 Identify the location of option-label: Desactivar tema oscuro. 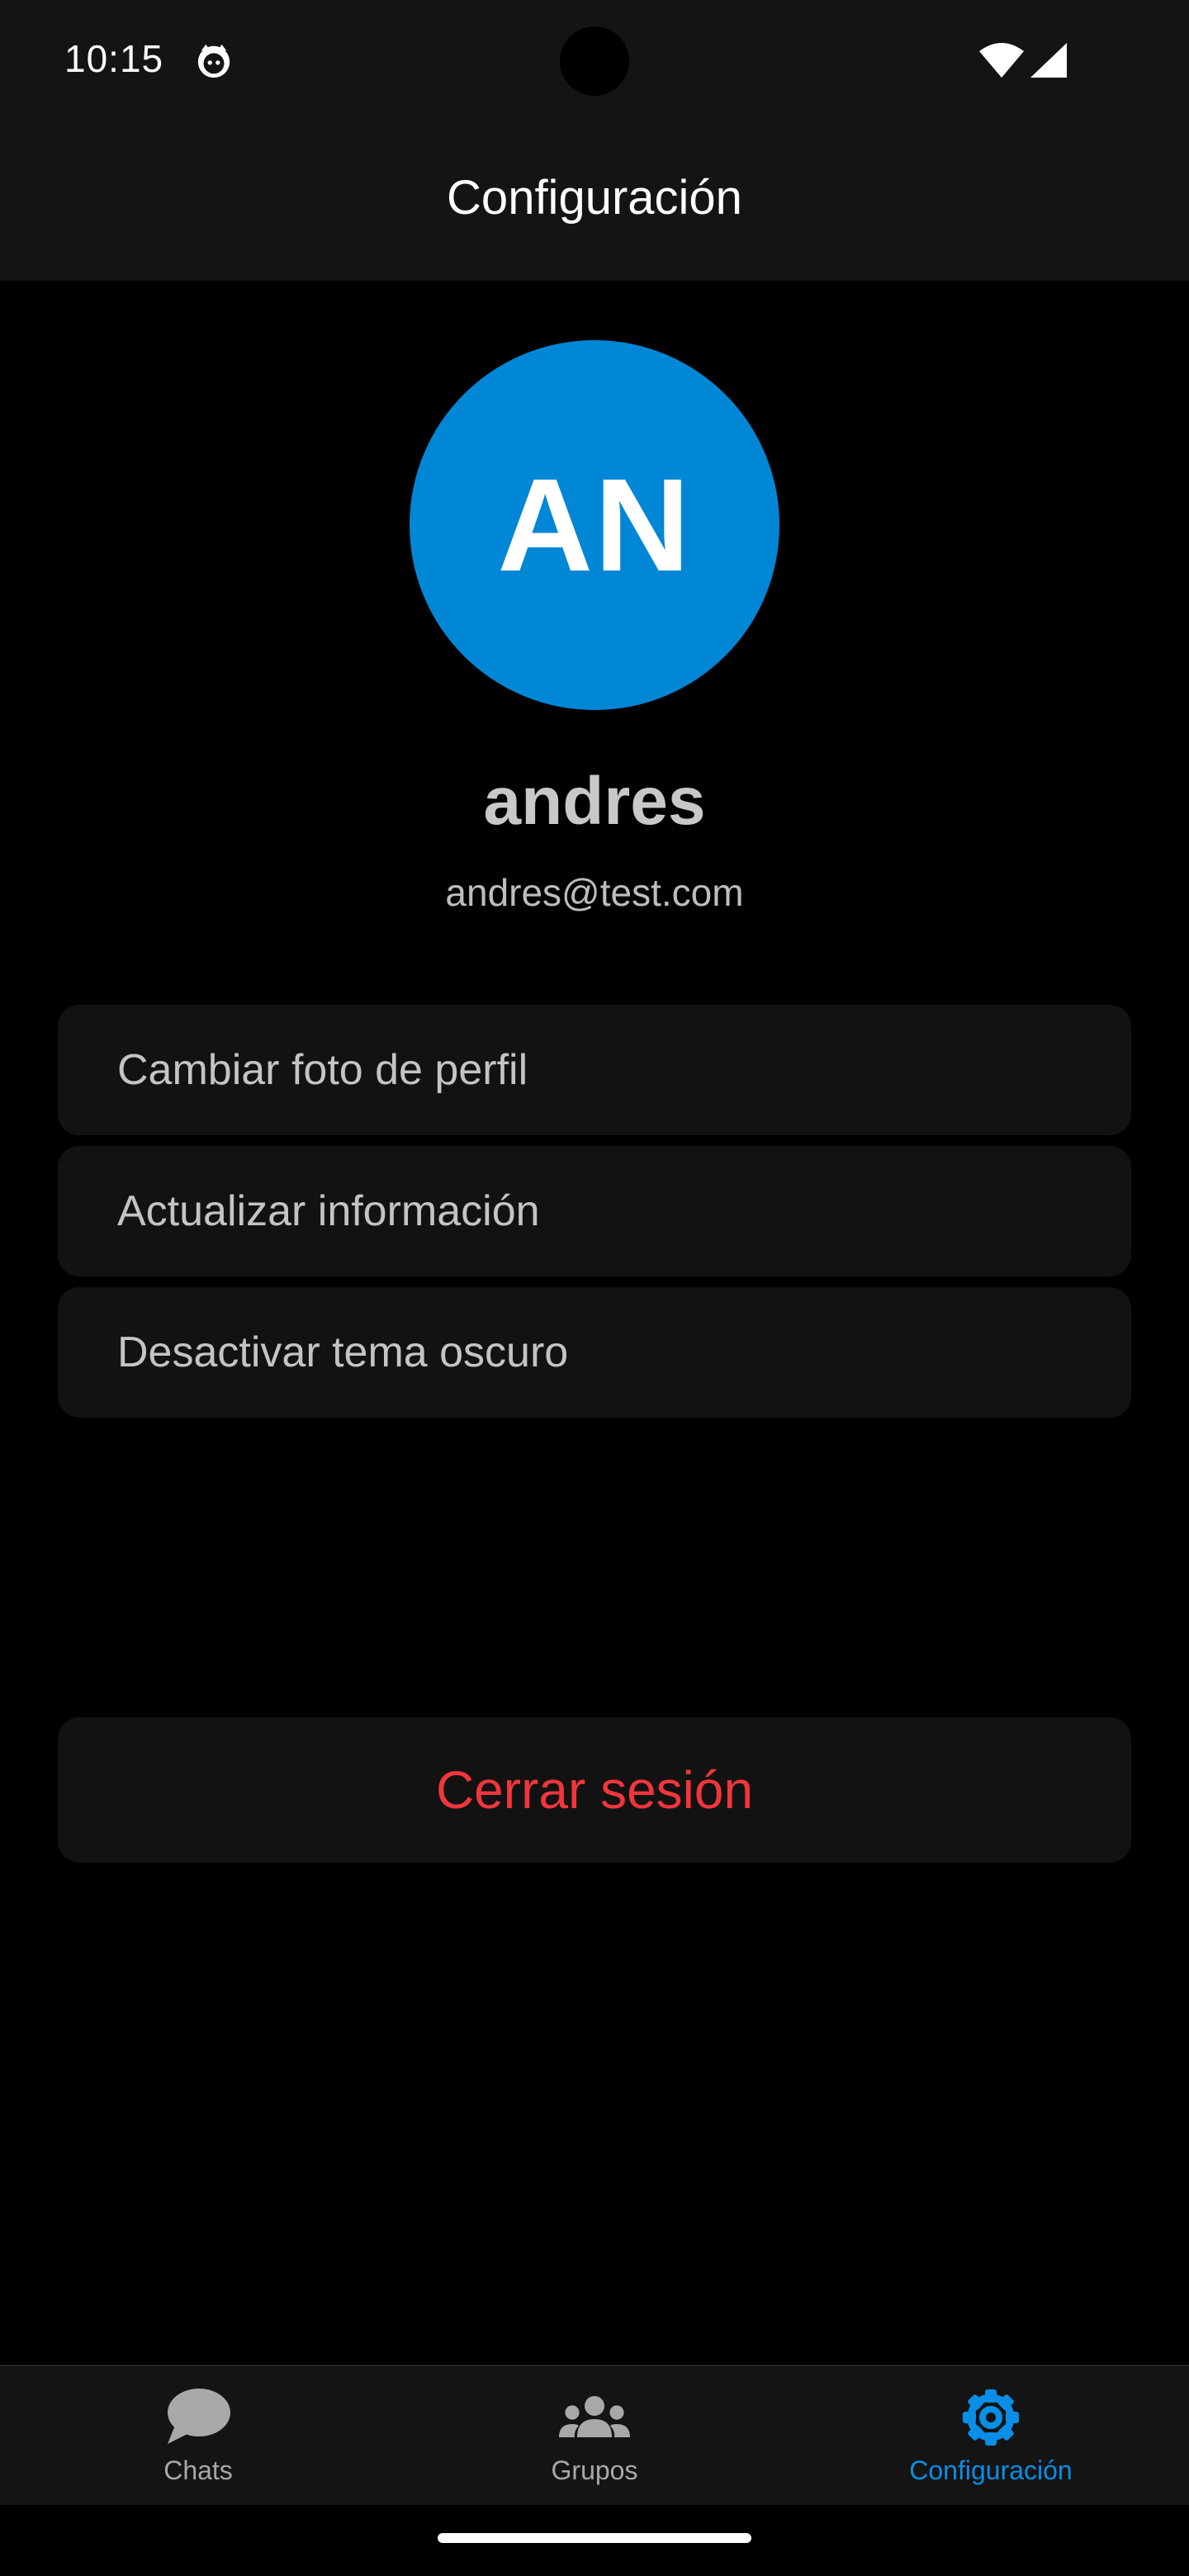
(343, 1352).